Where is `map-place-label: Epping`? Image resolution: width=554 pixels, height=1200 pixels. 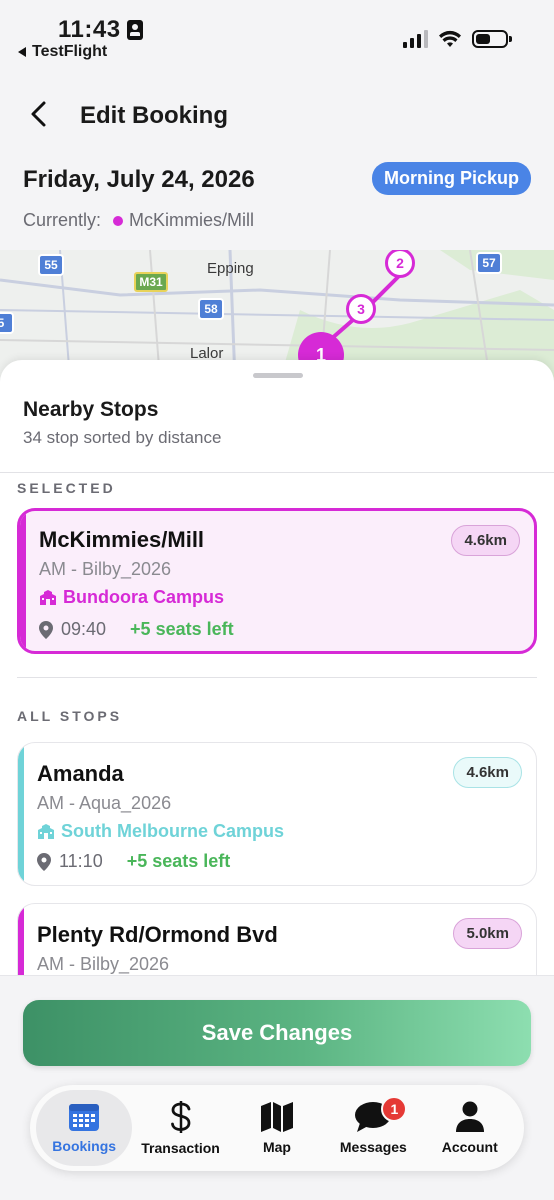 map-place-label: Epping is located at coordinates (230, 268).